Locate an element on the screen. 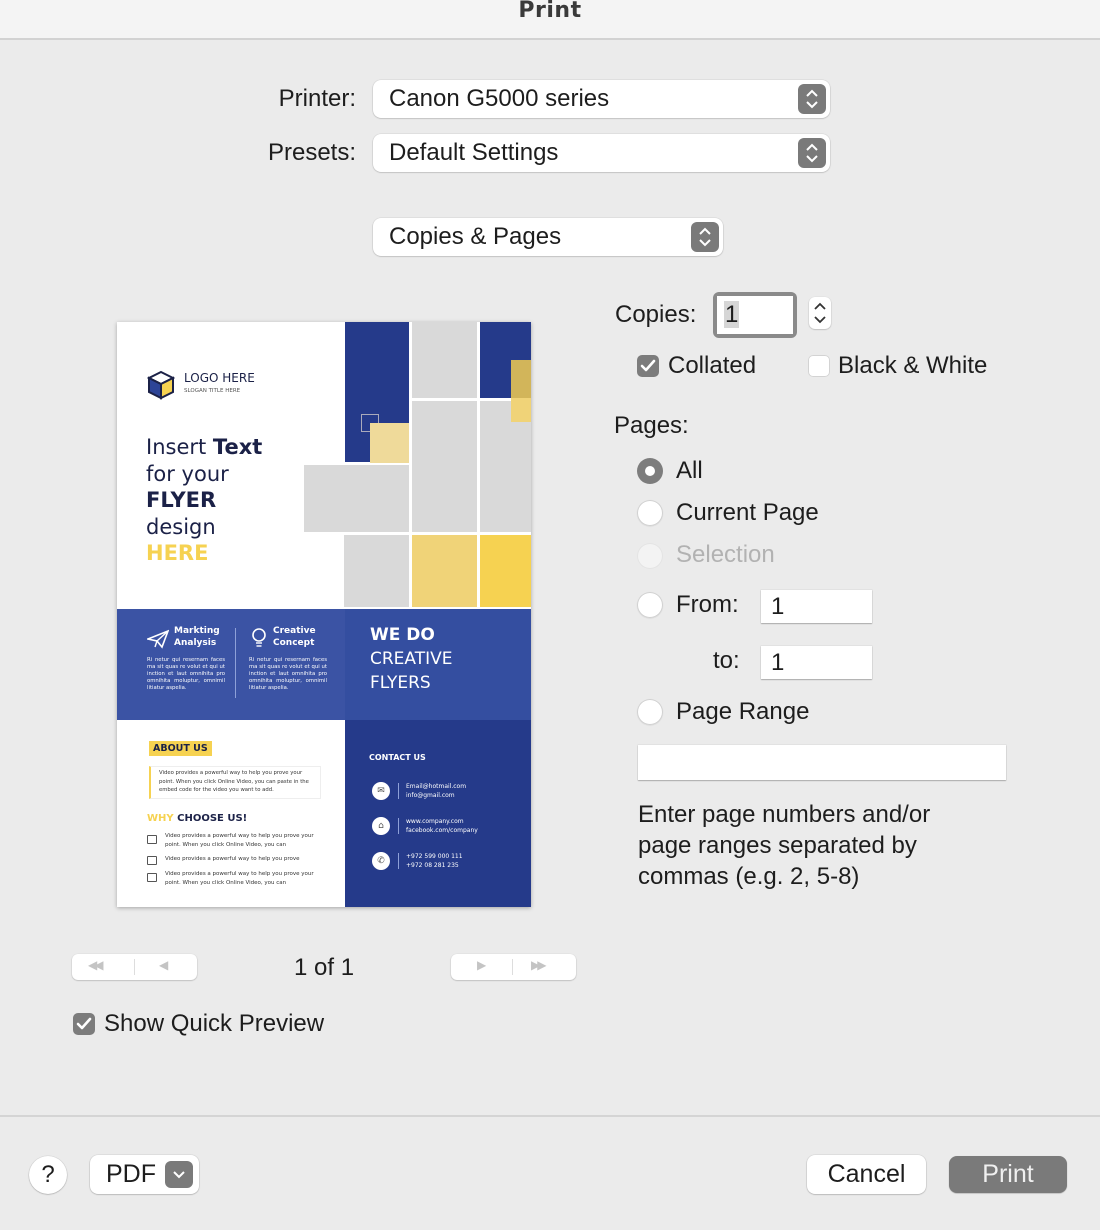 The height and width of the screenshot is (1230, 1100). contact-band is located at coordinates (438, 813).